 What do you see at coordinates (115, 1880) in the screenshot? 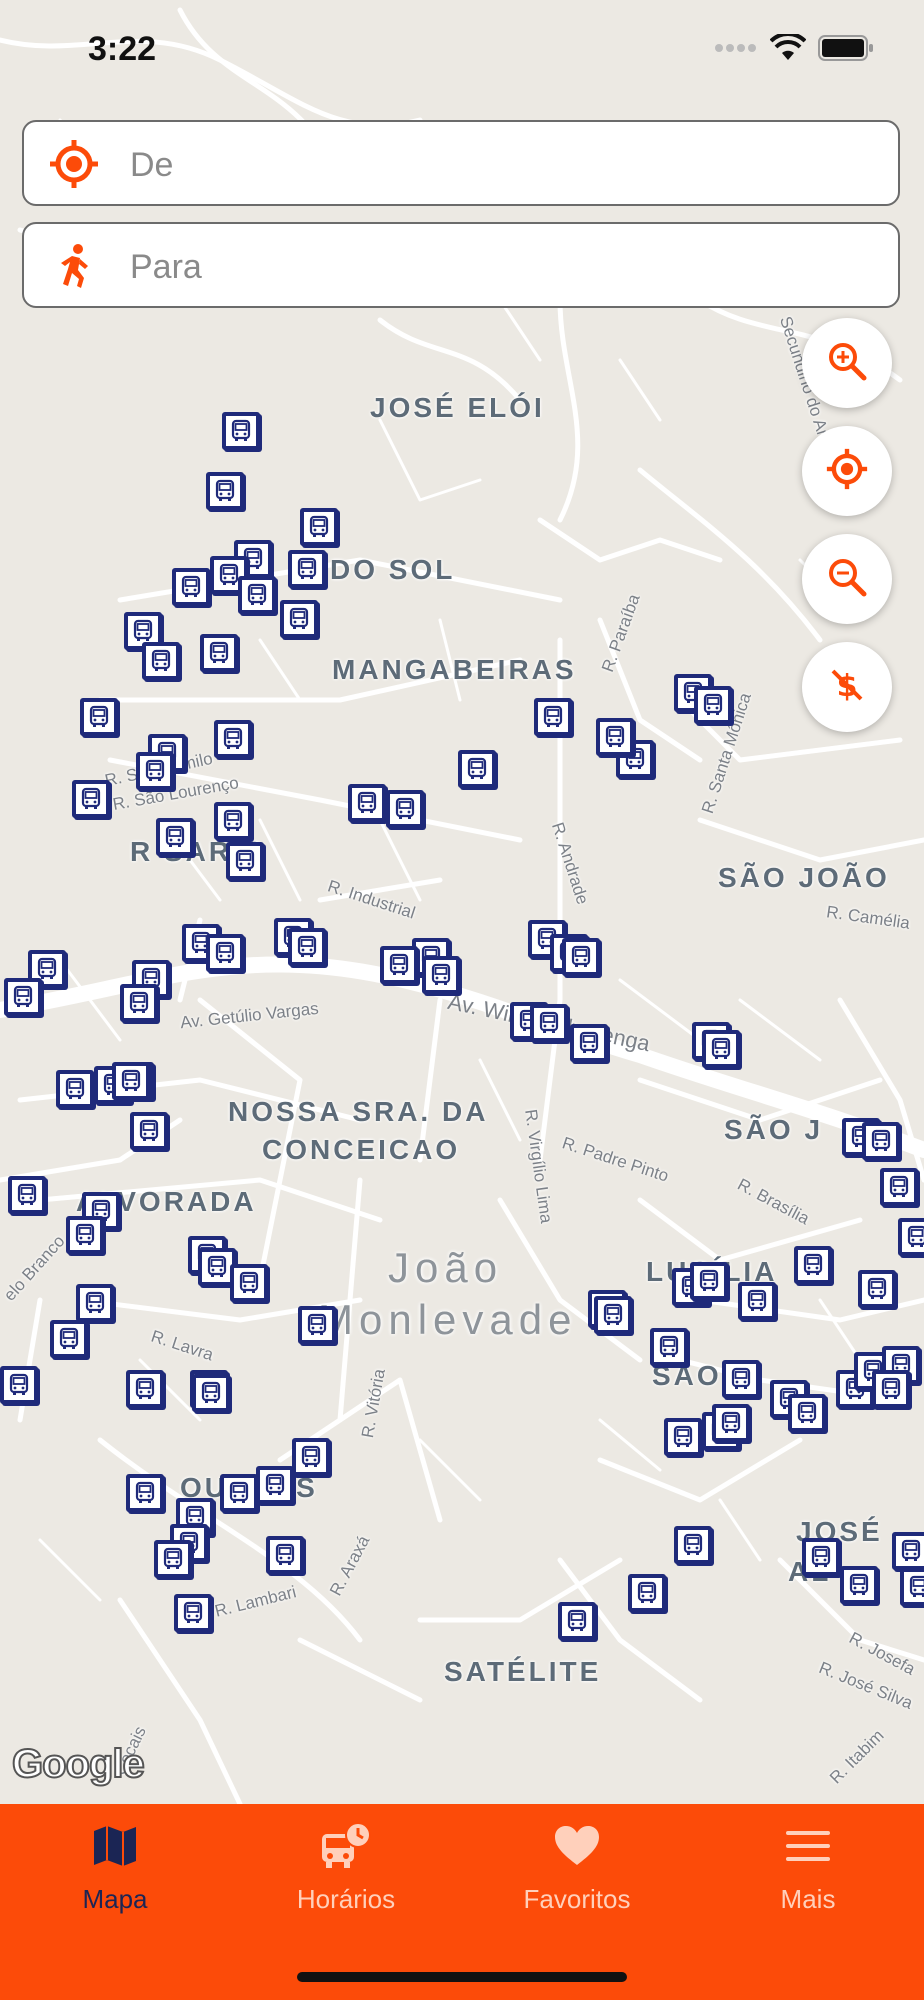
I see `tab-mapa: Mapa` at bounding box center [115, 1880].